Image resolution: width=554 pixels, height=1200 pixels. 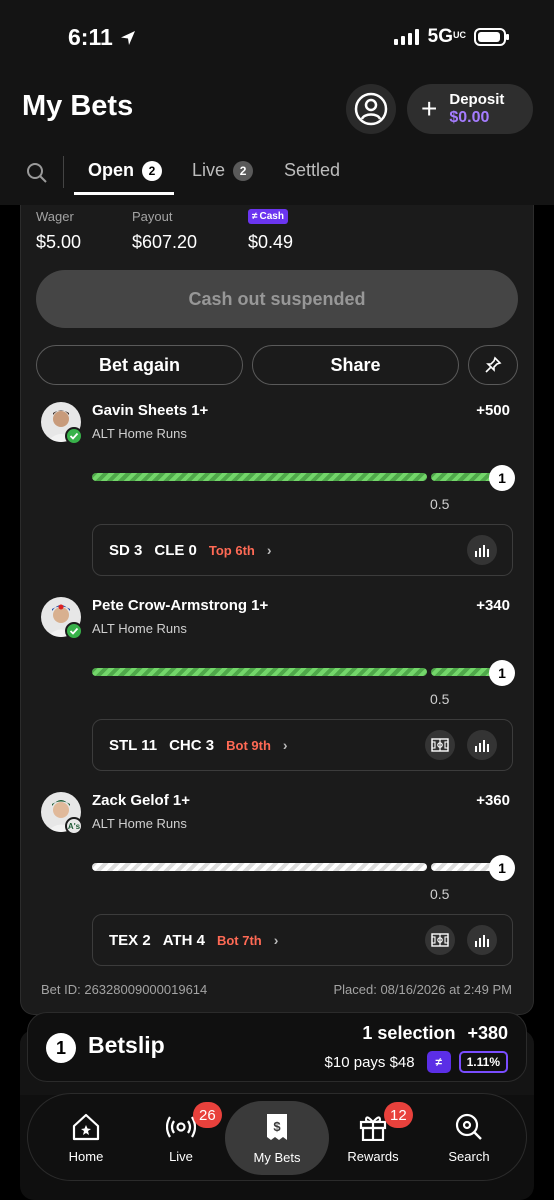 I want to click on tab-open-label: Open, so click(x=111, y=170).